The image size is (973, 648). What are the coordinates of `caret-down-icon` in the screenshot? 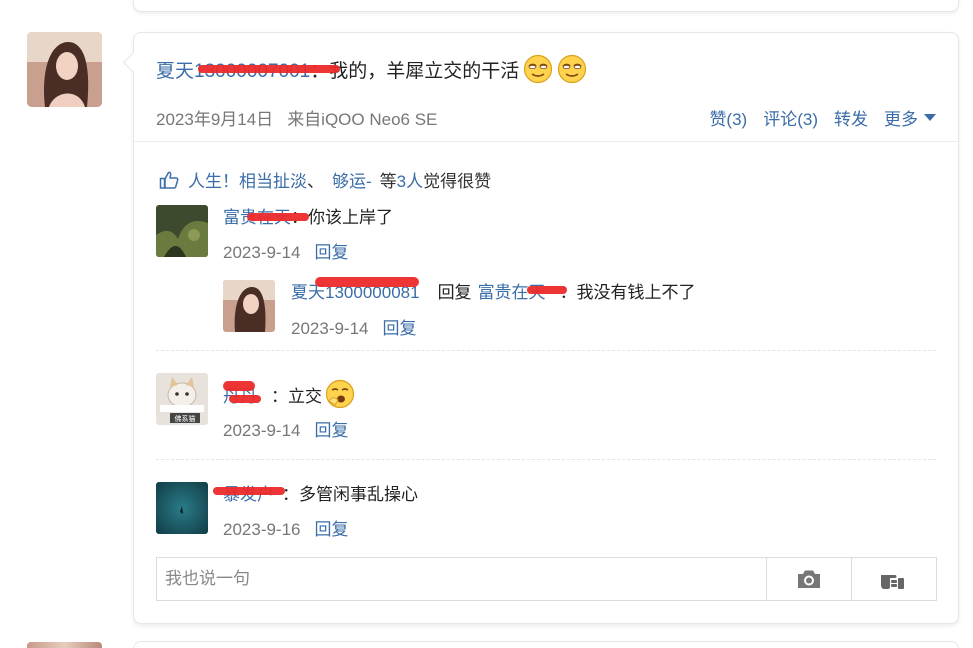 It's located at (930, 117).